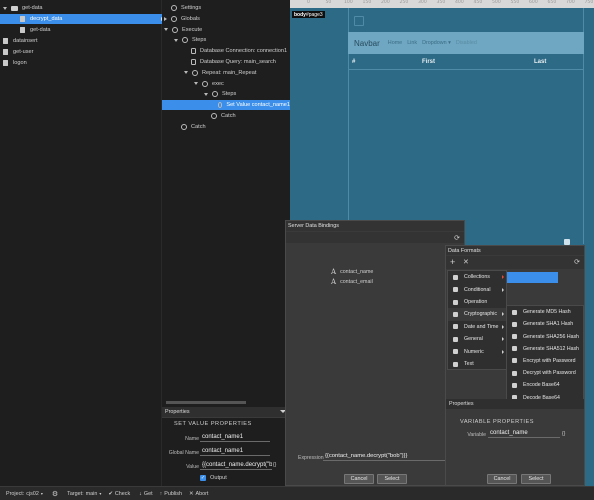 The width and height of the screenshot is (594, 500). Describe the element at coordinates (81, 52) in the screenshot. I see `file-tree-item: get-user` at that location.